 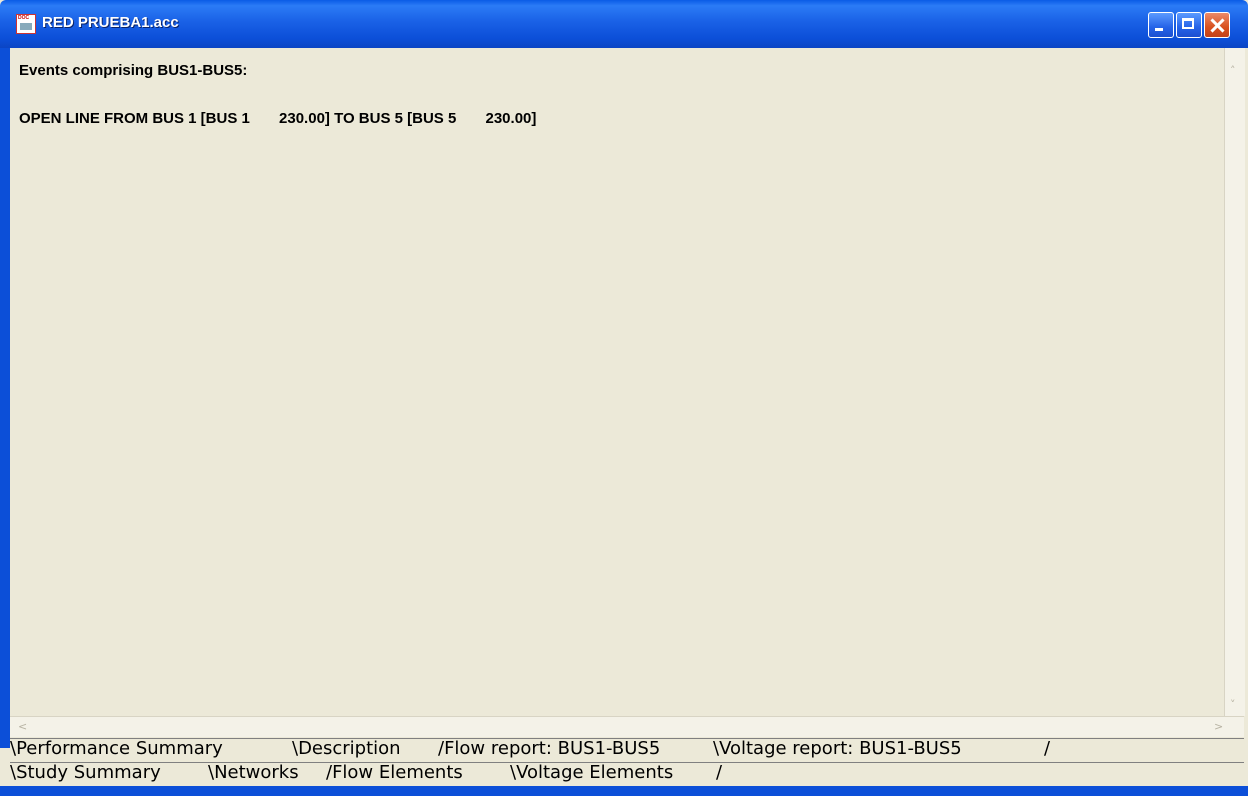 I want to click on tab-networks: \Networks, so click(x=253, y=774).